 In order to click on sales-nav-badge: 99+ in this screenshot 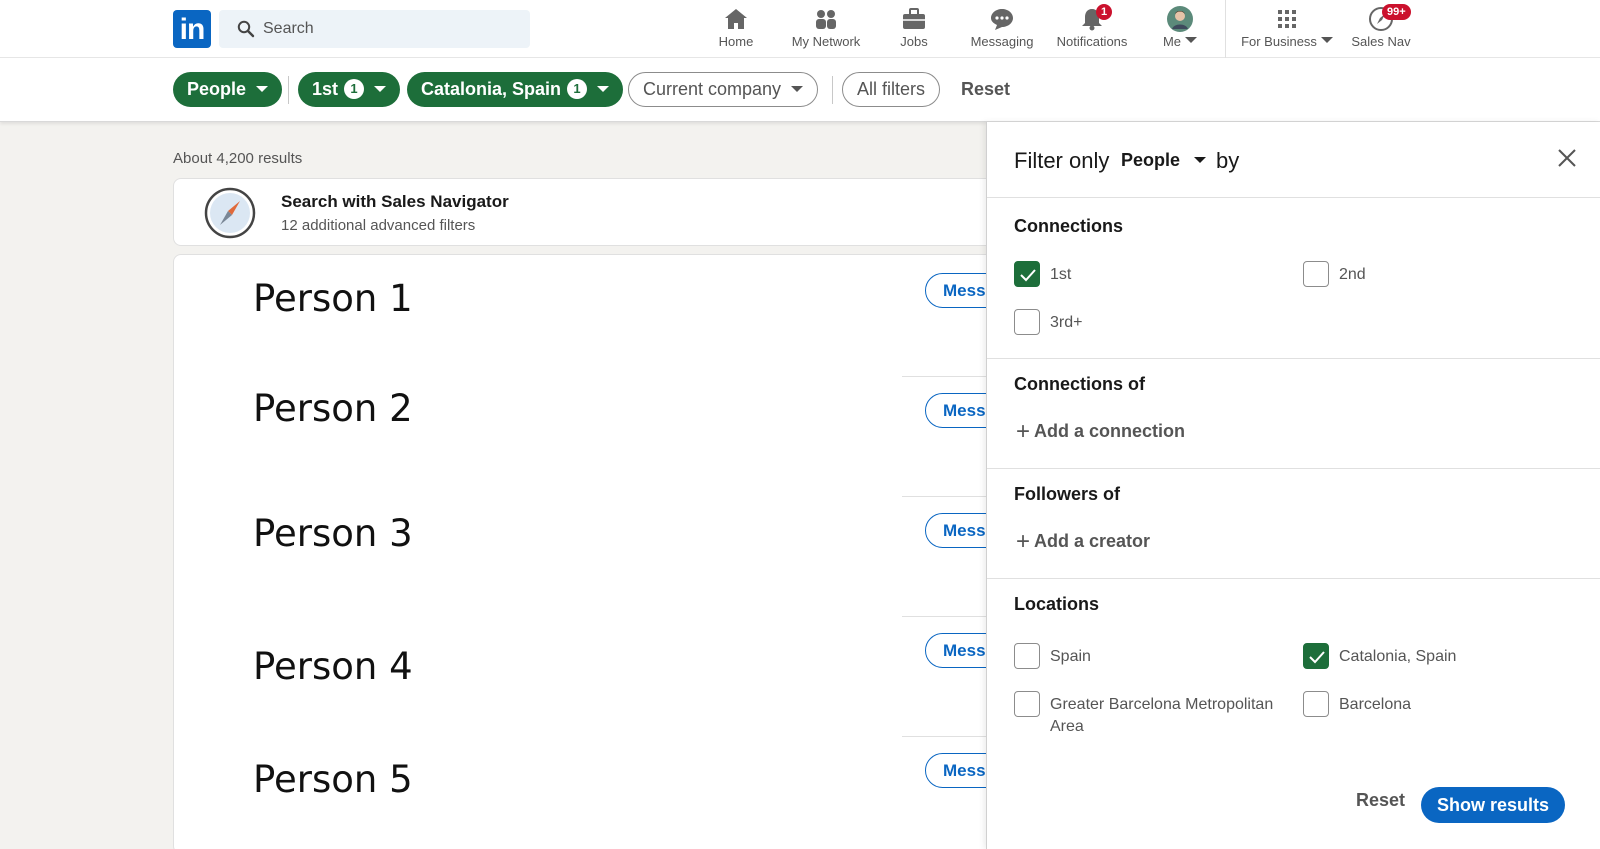, I will do `click(1396, 12)`.